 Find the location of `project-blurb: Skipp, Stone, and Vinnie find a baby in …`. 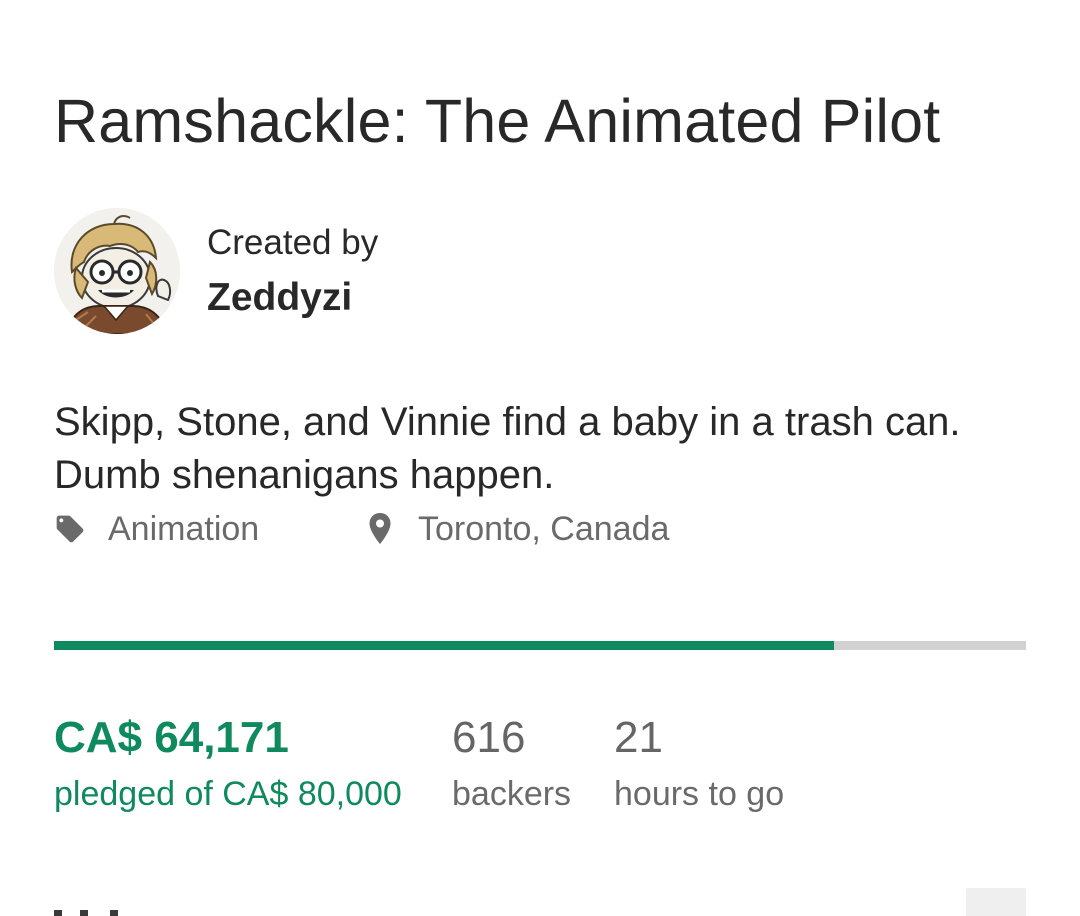

project-blurb: Skipp, Stone, and Vinnie find a baby in … is located at coordinates (507, 448).